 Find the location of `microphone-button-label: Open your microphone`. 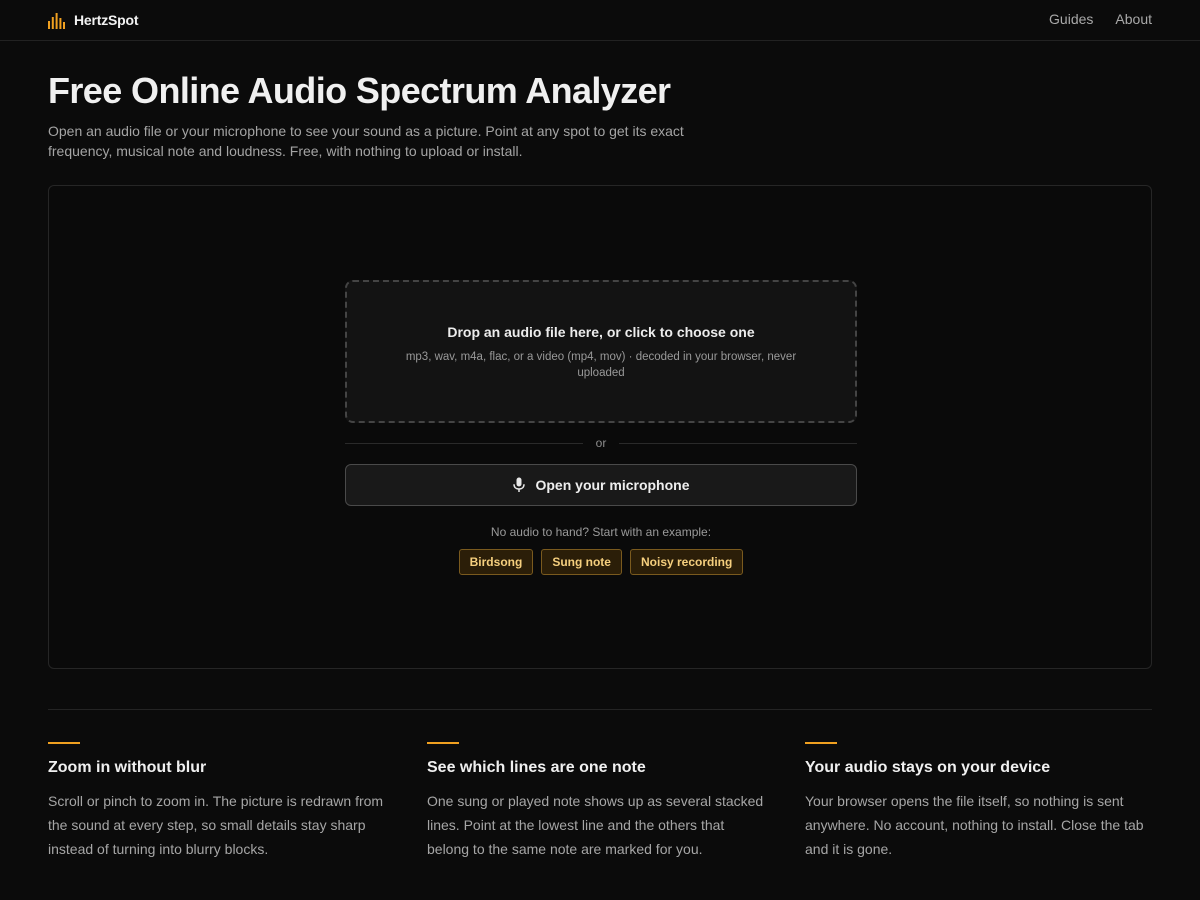

microphone-button-label: Open your microphone is located at coordinates (612, 485).